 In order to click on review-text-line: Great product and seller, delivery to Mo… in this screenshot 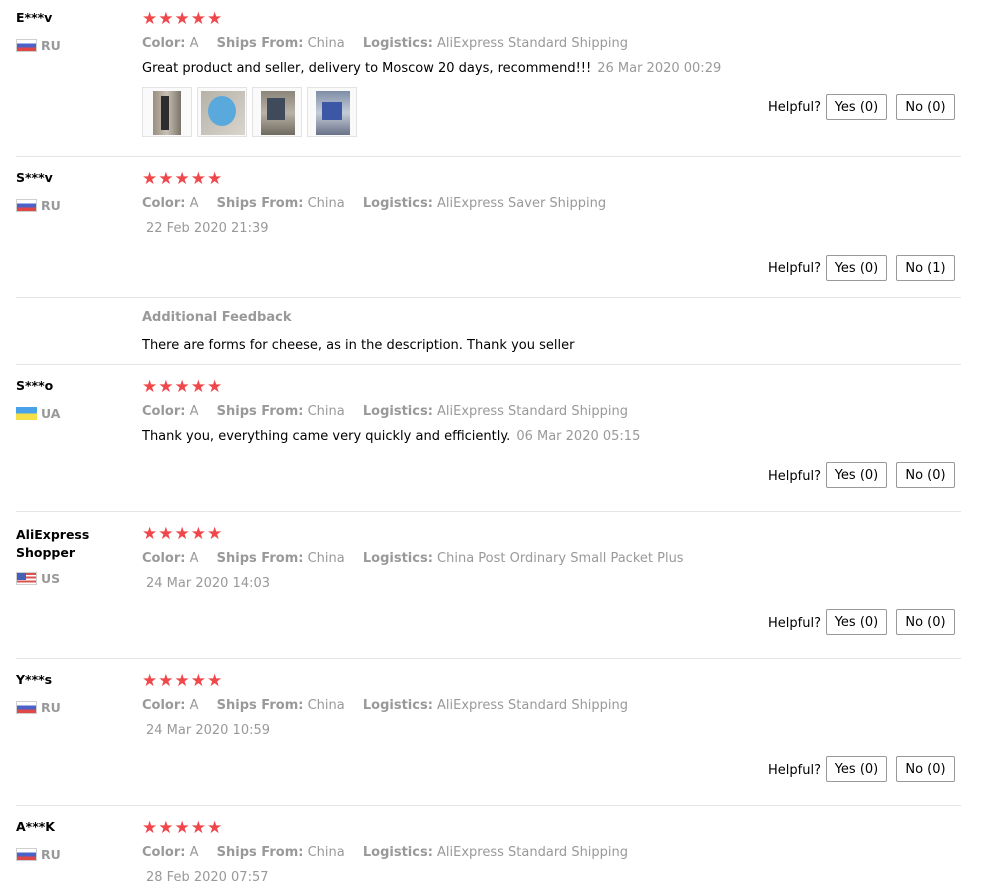, I will do `click(431, 68)`.